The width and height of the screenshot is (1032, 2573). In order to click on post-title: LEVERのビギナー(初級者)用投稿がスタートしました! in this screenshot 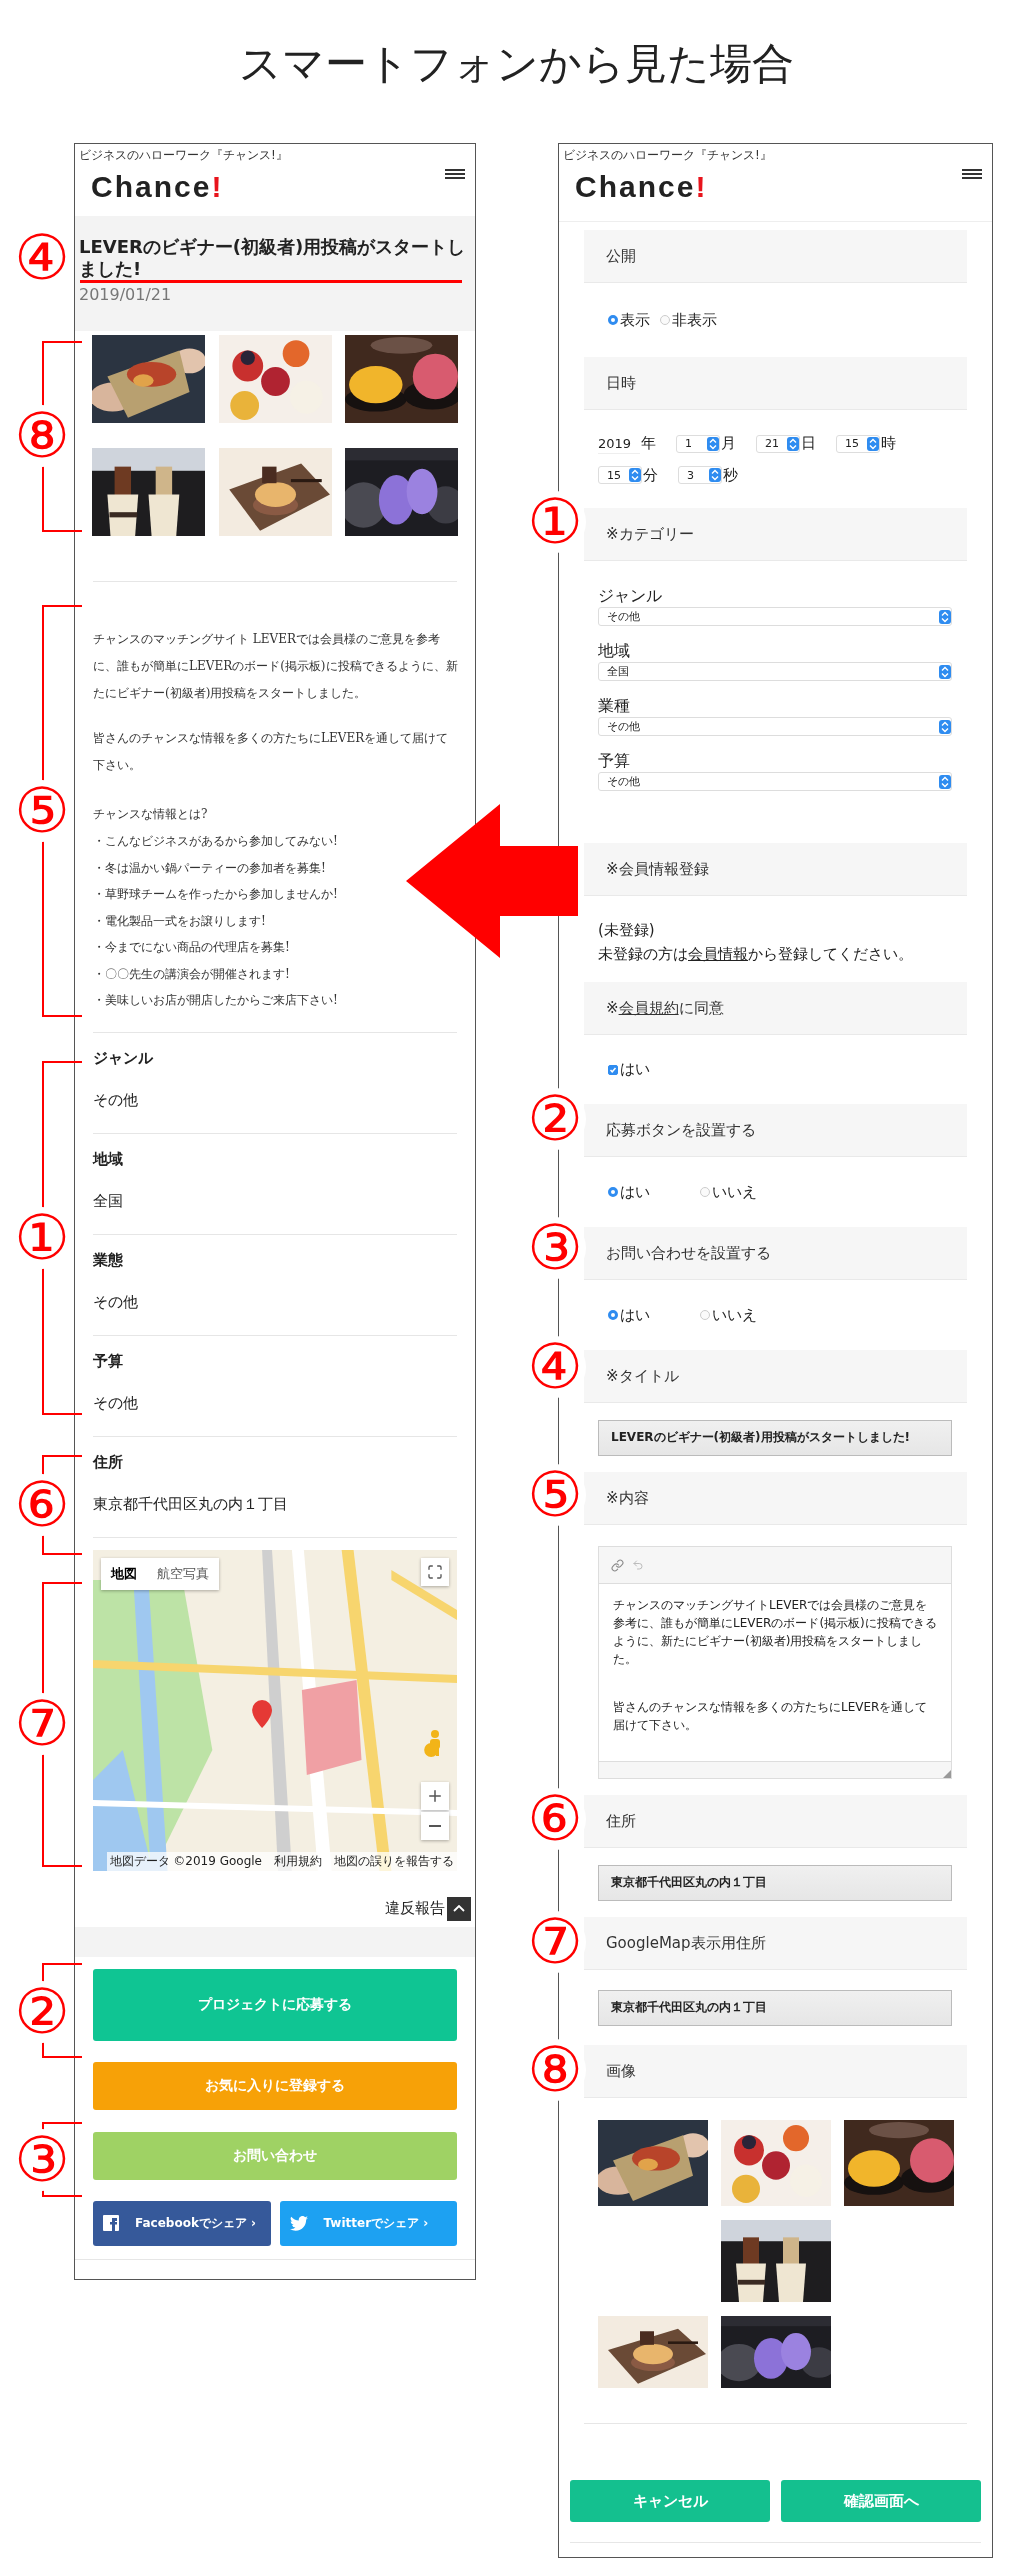, I will do `click(273, 258)`.